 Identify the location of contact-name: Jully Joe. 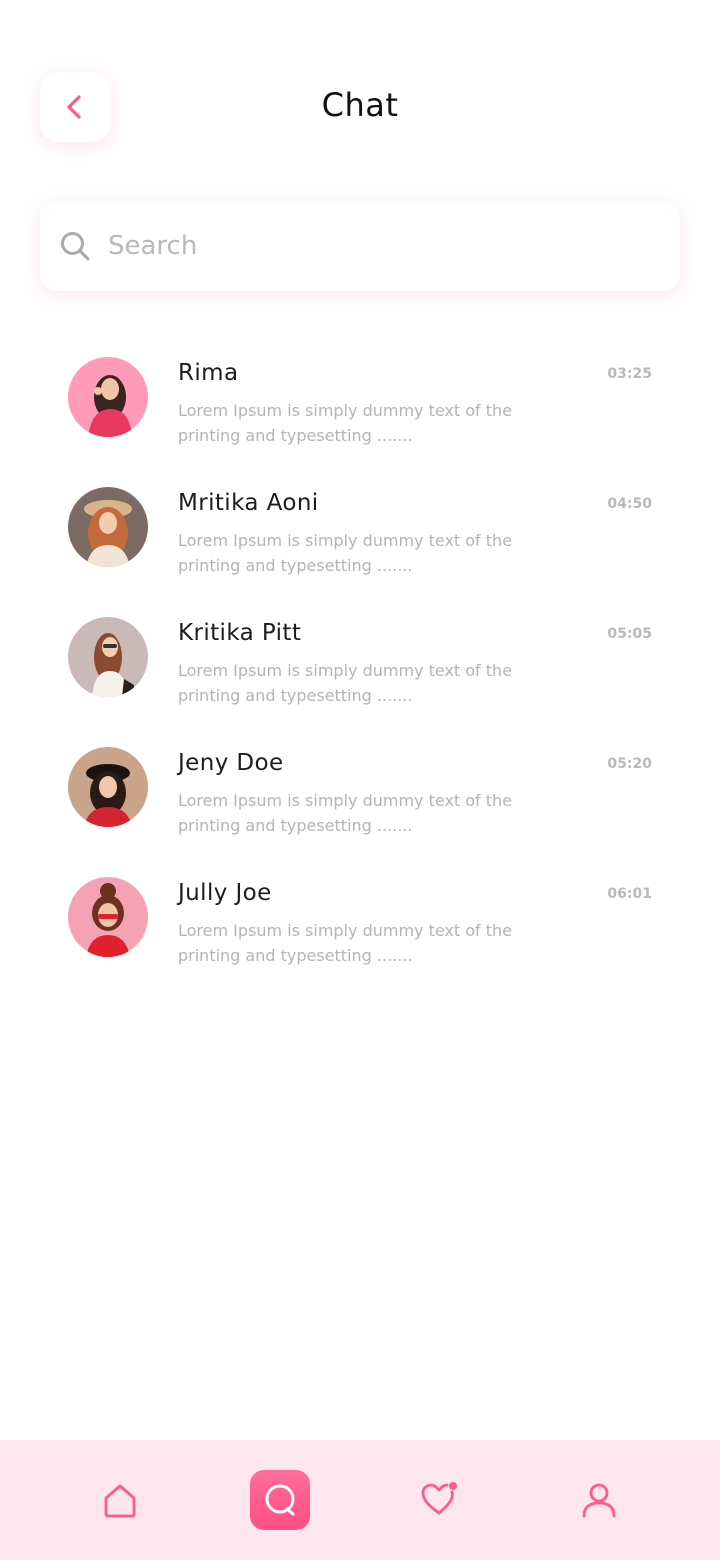
(225, 893).